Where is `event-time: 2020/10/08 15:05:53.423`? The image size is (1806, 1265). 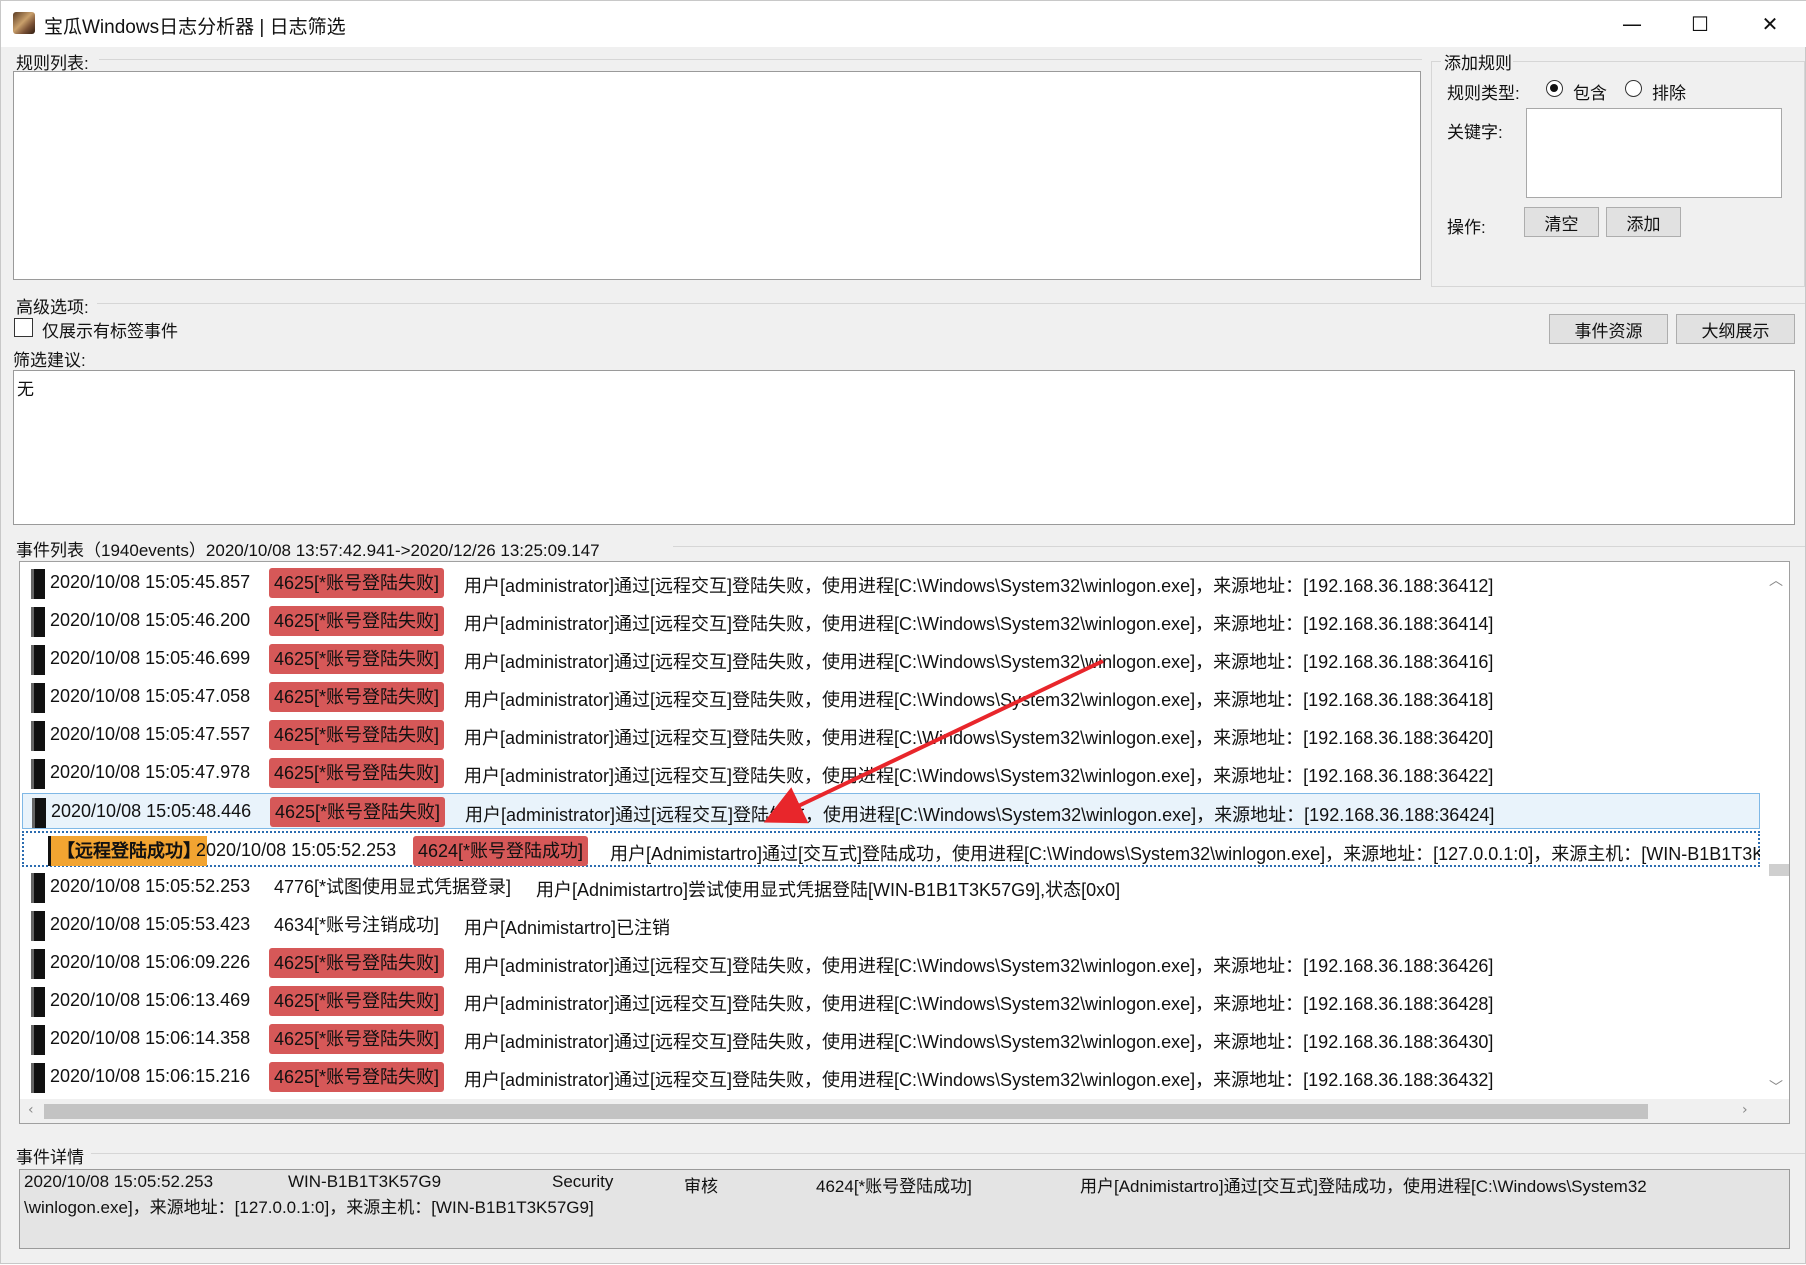
event-time: 2020/10/08 15:05:53.423 is located at coordinates (150, 924).